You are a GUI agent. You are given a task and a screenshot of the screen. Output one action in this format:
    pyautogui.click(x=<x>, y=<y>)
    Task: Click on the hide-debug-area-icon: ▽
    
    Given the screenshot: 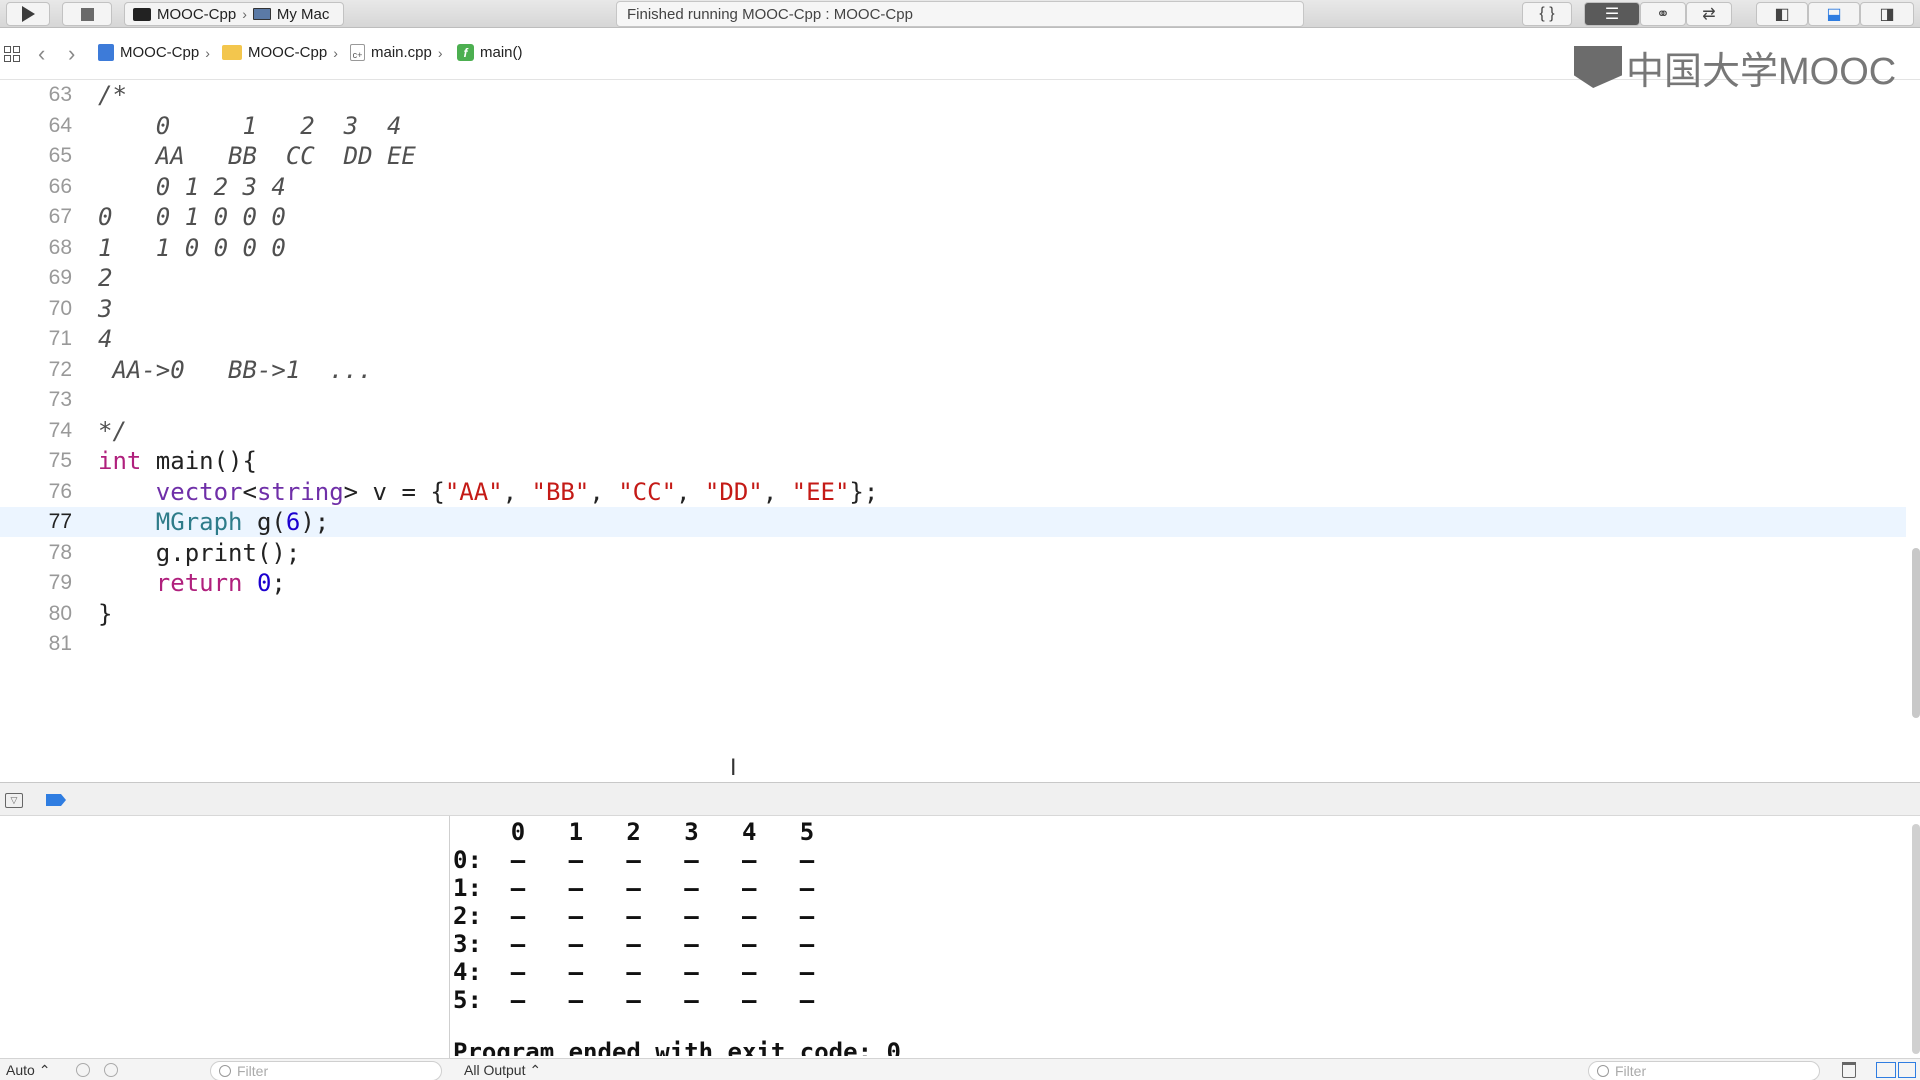 What is the action you would take?
    pyautogui.click(x=14, y=800)
    